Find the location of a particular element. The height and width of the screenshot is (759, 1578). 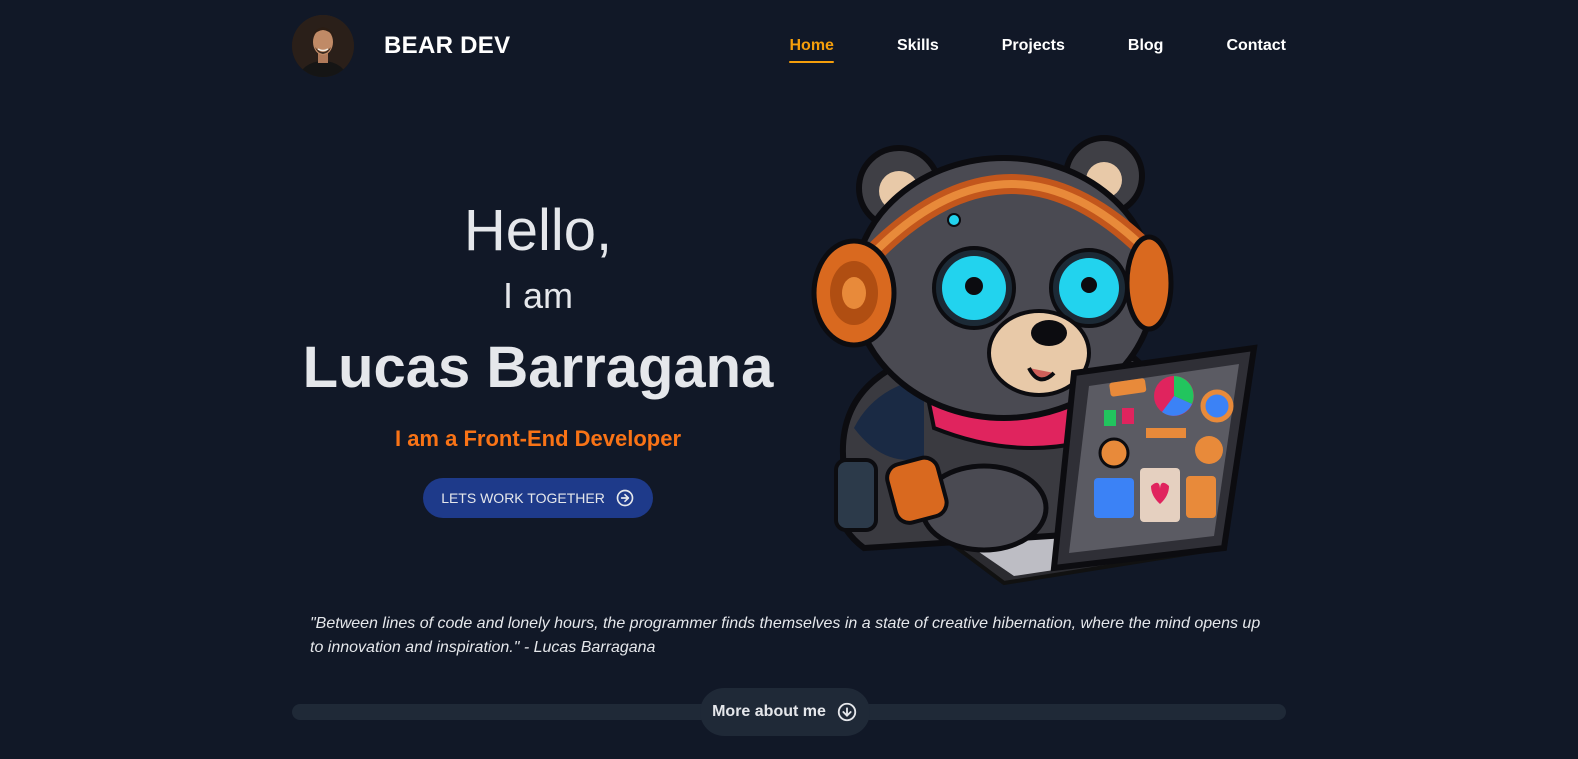

brand-title: BEAR DEV is located at coordinates (447, 46).